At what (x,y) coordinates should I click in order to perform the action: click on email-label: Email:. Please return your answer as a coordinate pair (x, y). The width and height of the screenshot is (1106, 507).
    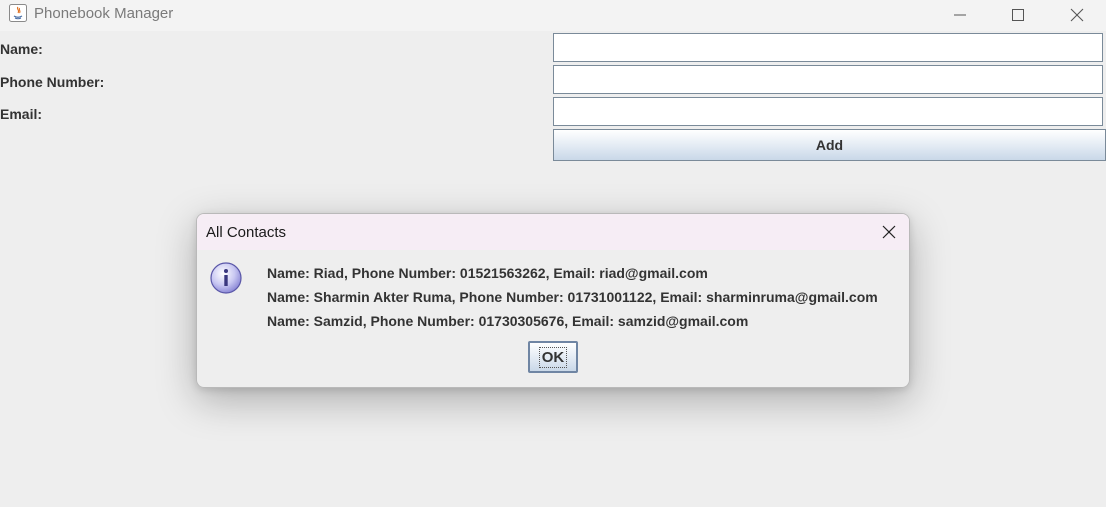
    Looking at the image, I should click on (21, 114).